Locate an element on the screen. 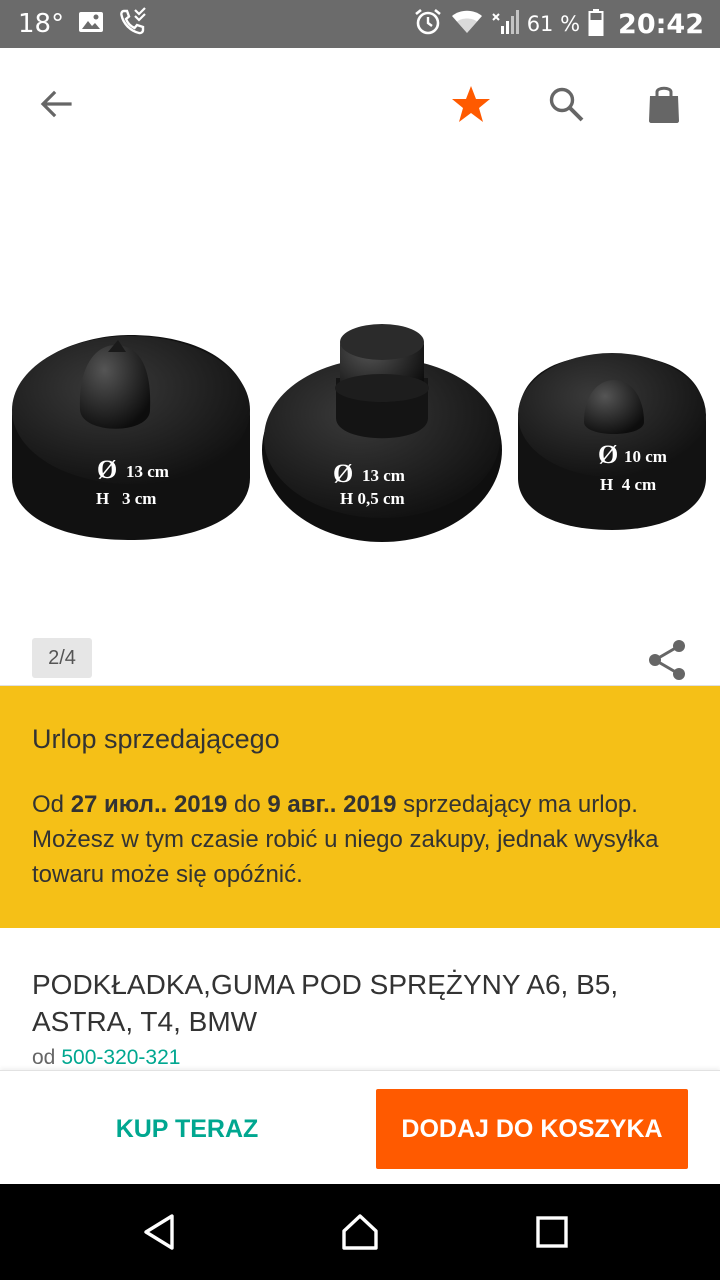  status-bar: 18° 61 % 20:42 is located at coordinates (360, 24).